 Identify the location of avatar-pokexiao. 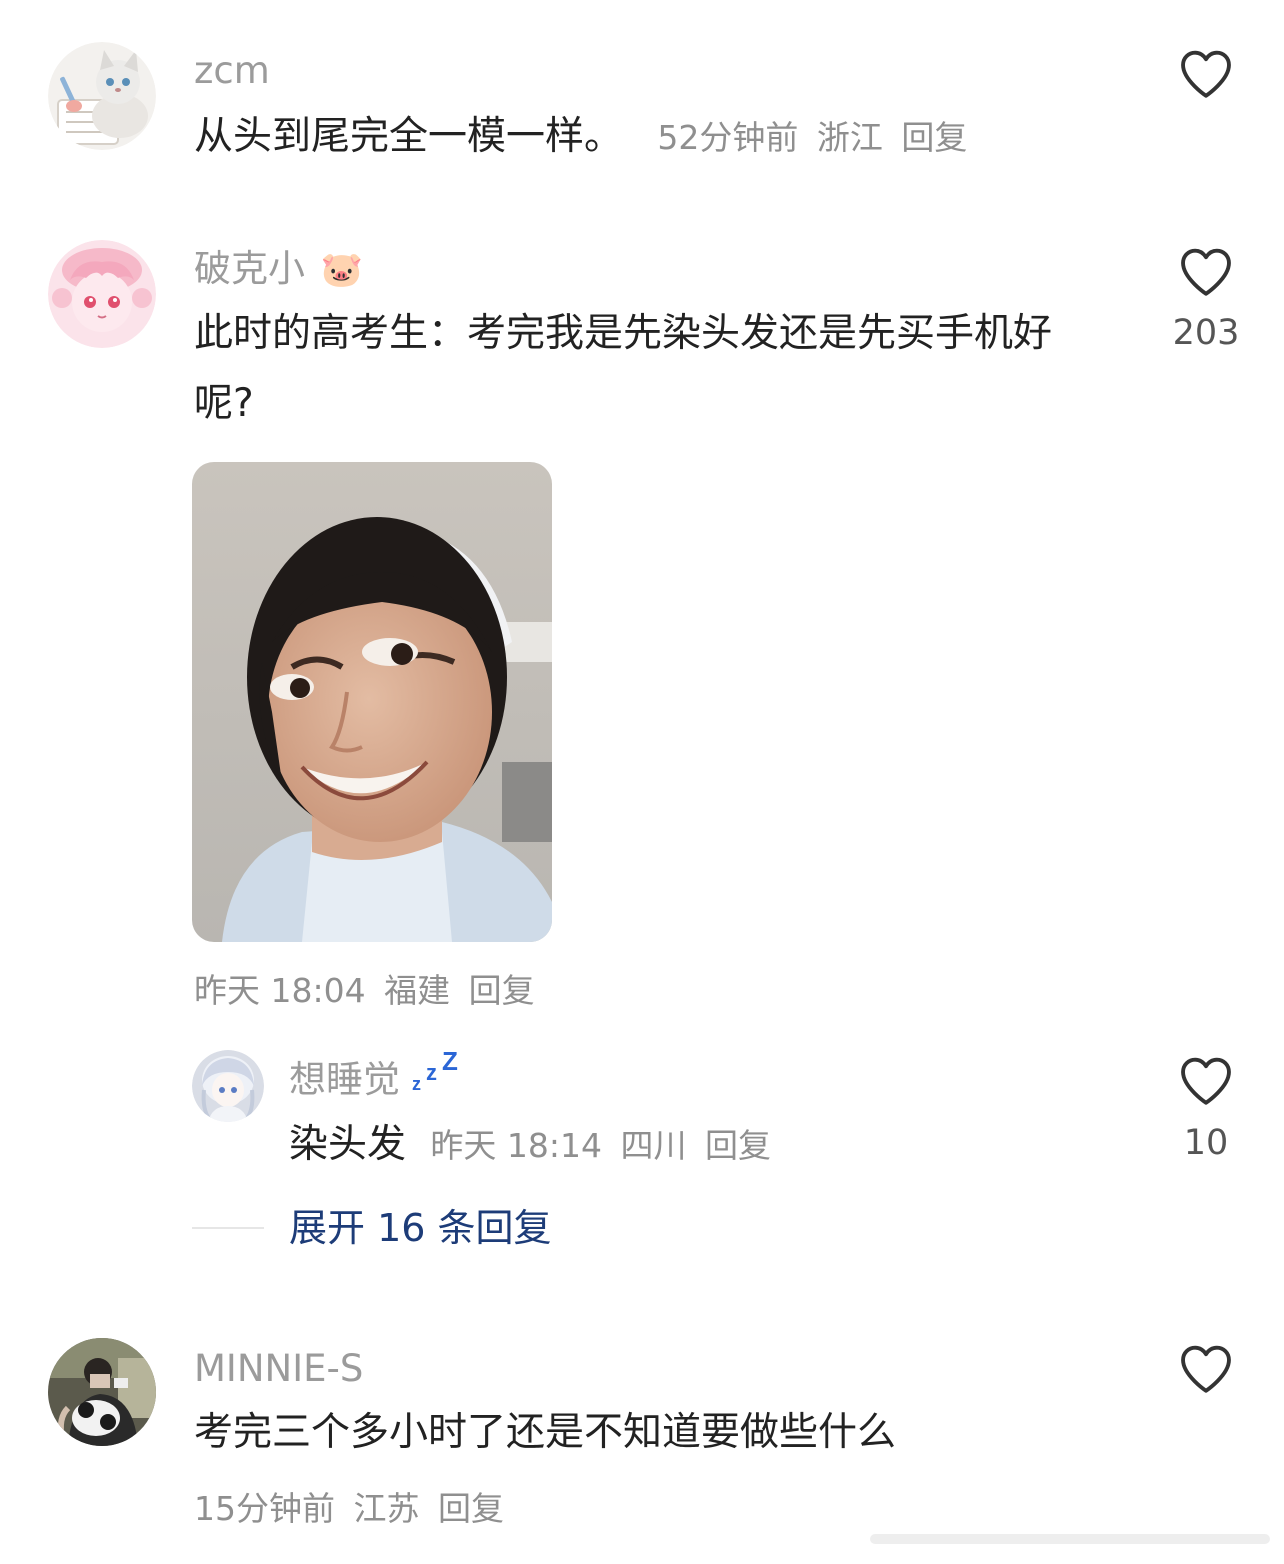
(102, 294).